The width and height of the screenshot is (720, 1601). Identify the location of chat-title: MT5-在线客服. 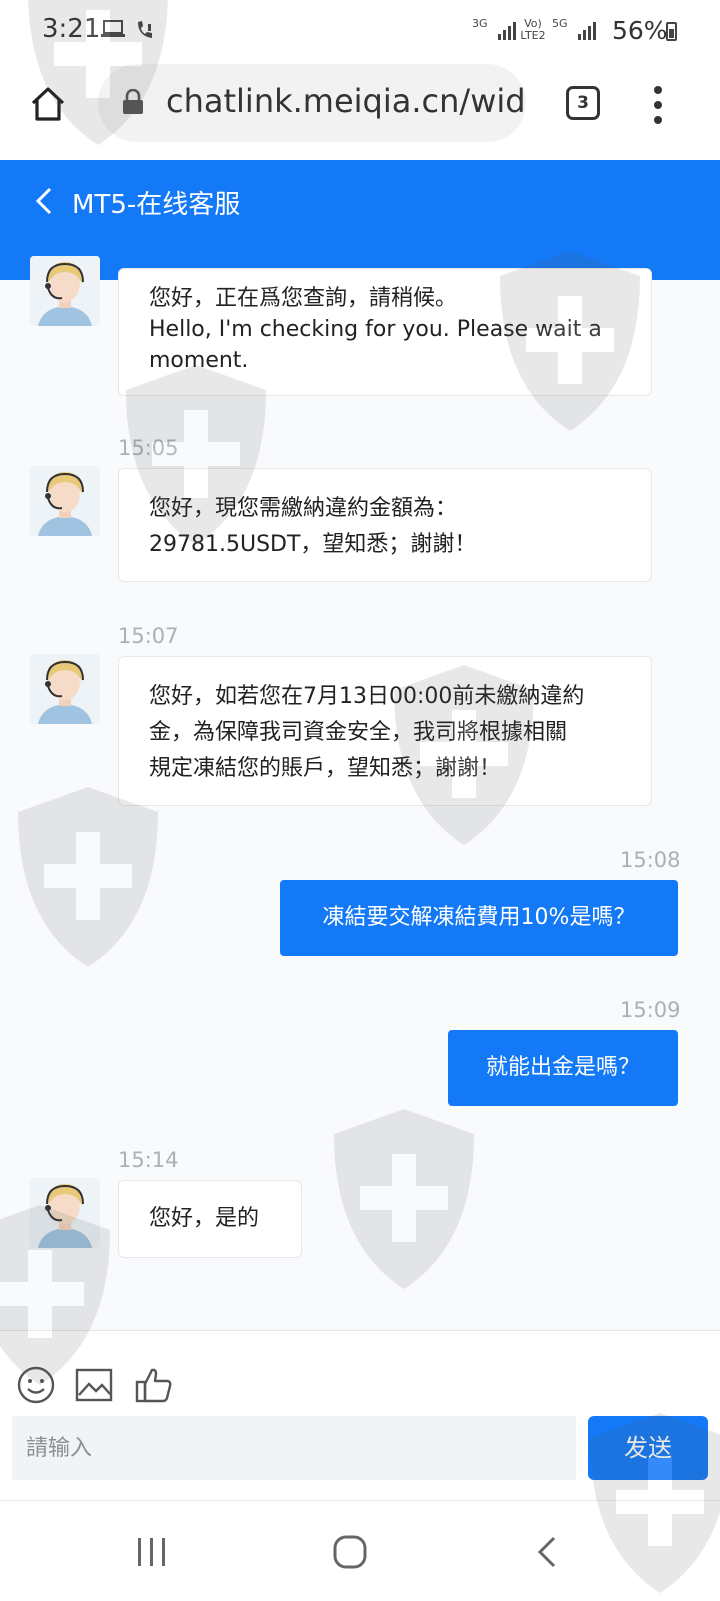
(156, 205).